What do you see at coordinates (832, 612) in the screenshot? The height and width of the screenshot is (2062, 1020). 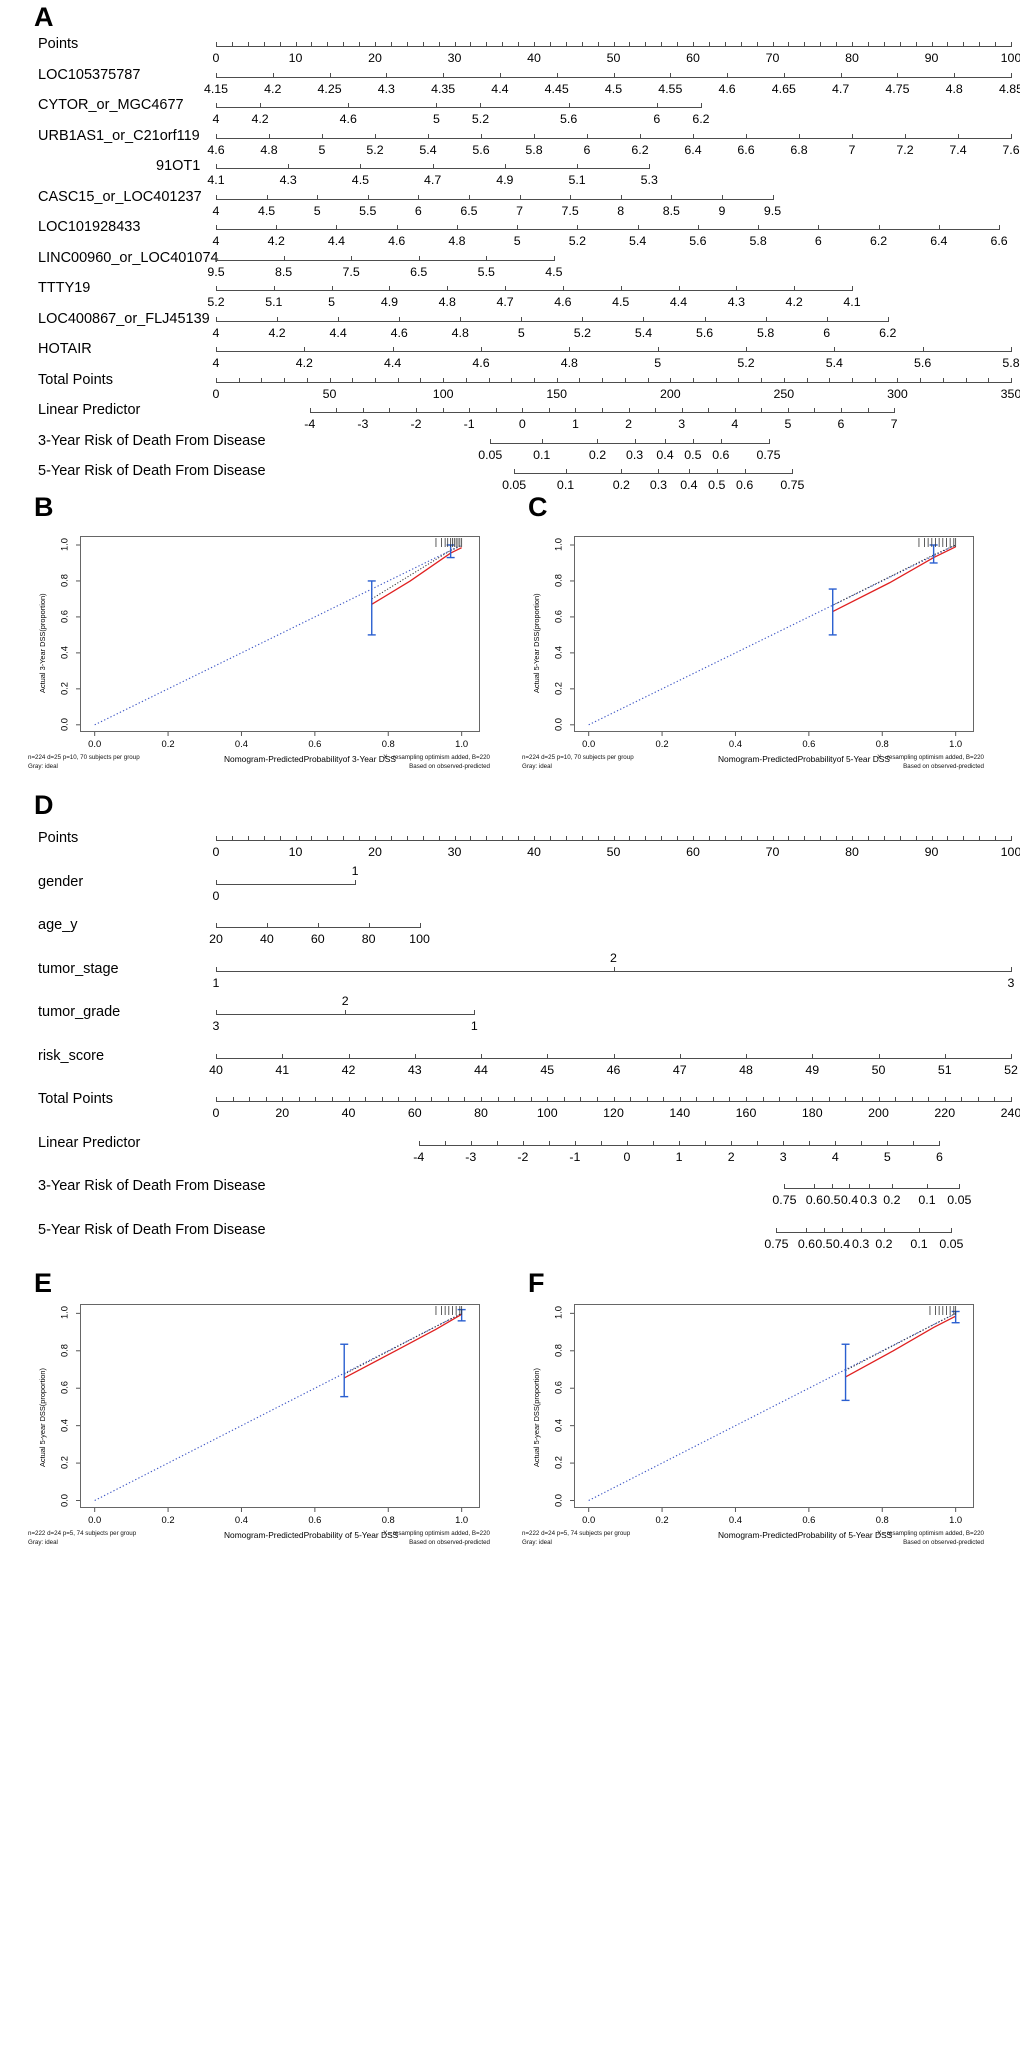 I see `error-bar` at bounding box center [832, 612].